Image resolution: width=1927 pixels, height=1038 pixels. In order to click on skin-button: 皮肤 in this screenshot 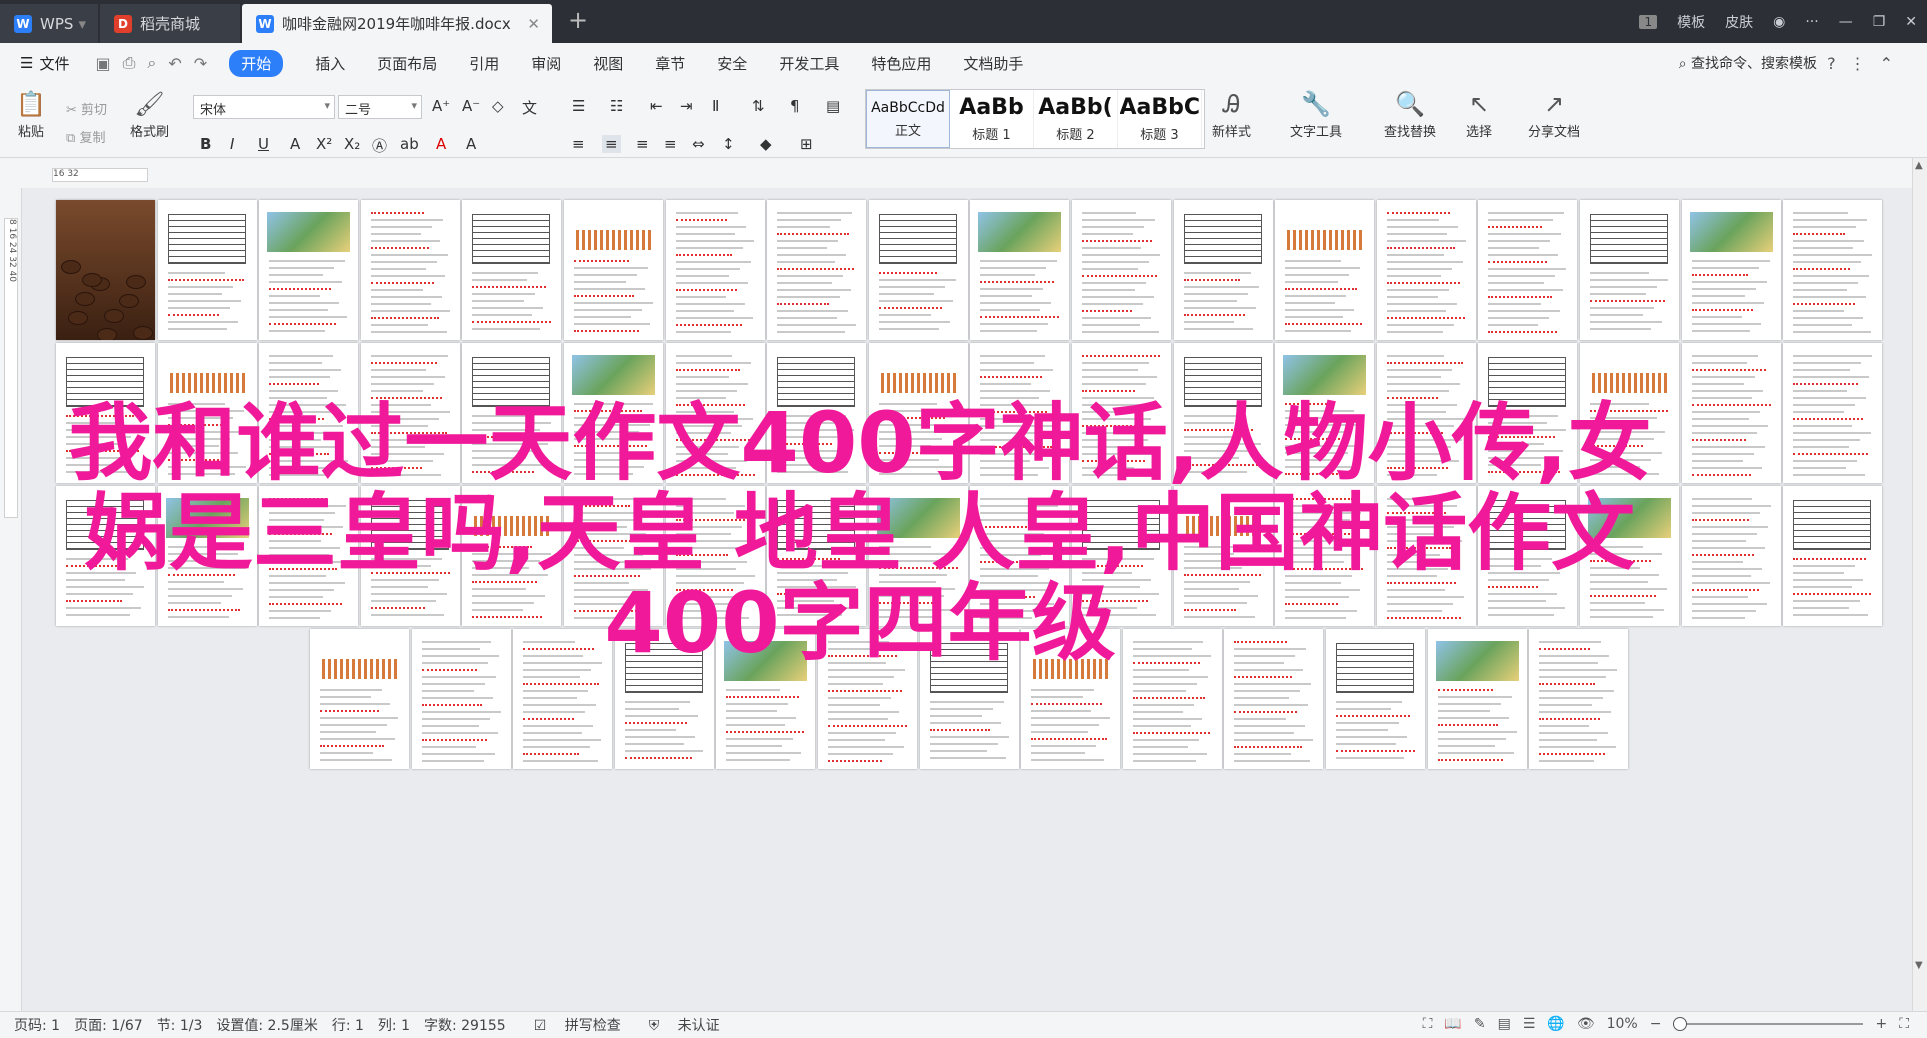, I will do `click(1739, 22)`.